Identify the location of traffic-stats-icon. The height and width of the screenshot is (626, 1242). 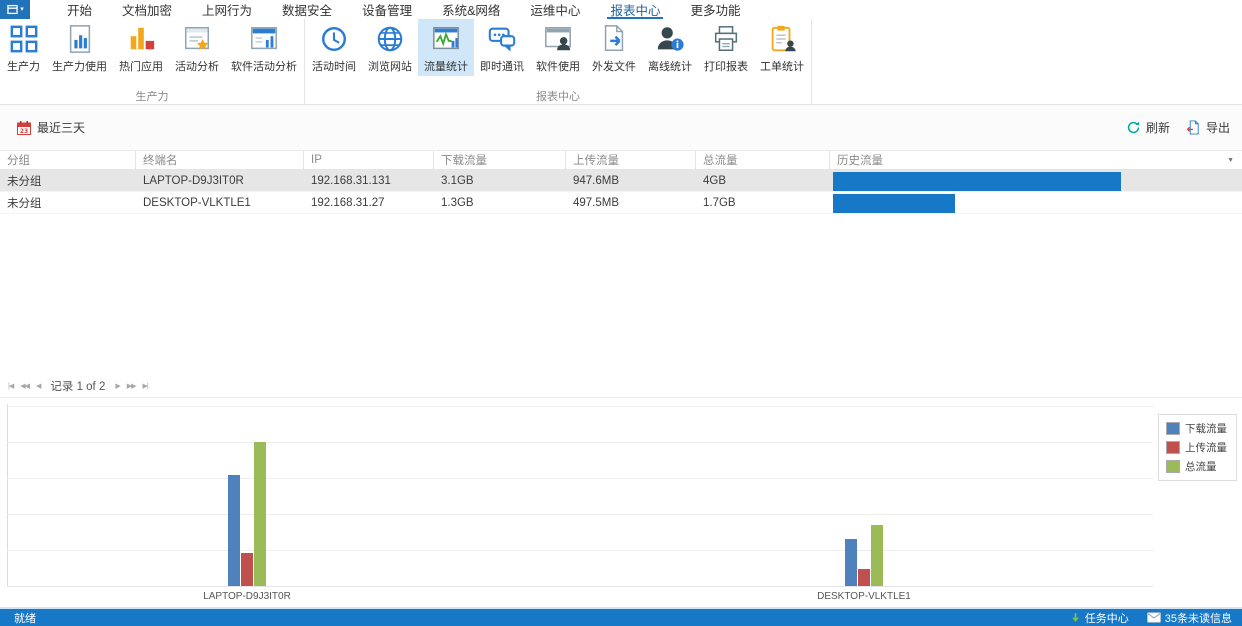
(446, 39).